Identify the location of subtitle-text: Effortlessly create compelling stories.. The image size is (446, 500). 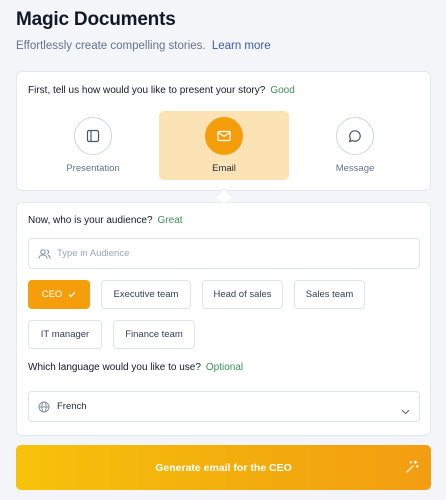
(111, 46).